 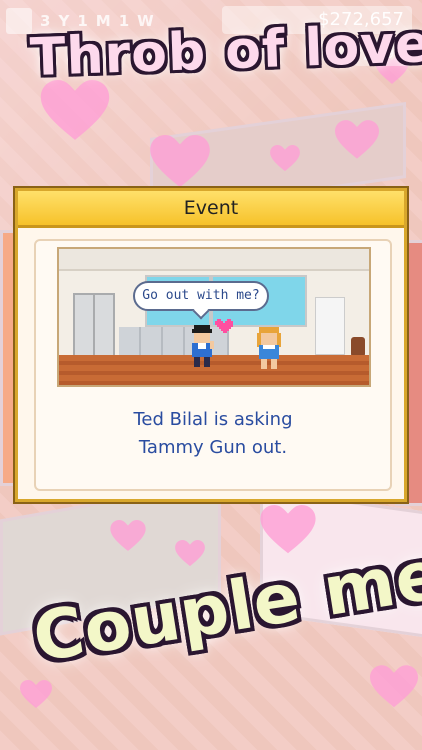 What do you see at coordinates (201, 296) in the screenshot?
I see `speech-bubble: Go out with me?` at bounding box center [201, 296].